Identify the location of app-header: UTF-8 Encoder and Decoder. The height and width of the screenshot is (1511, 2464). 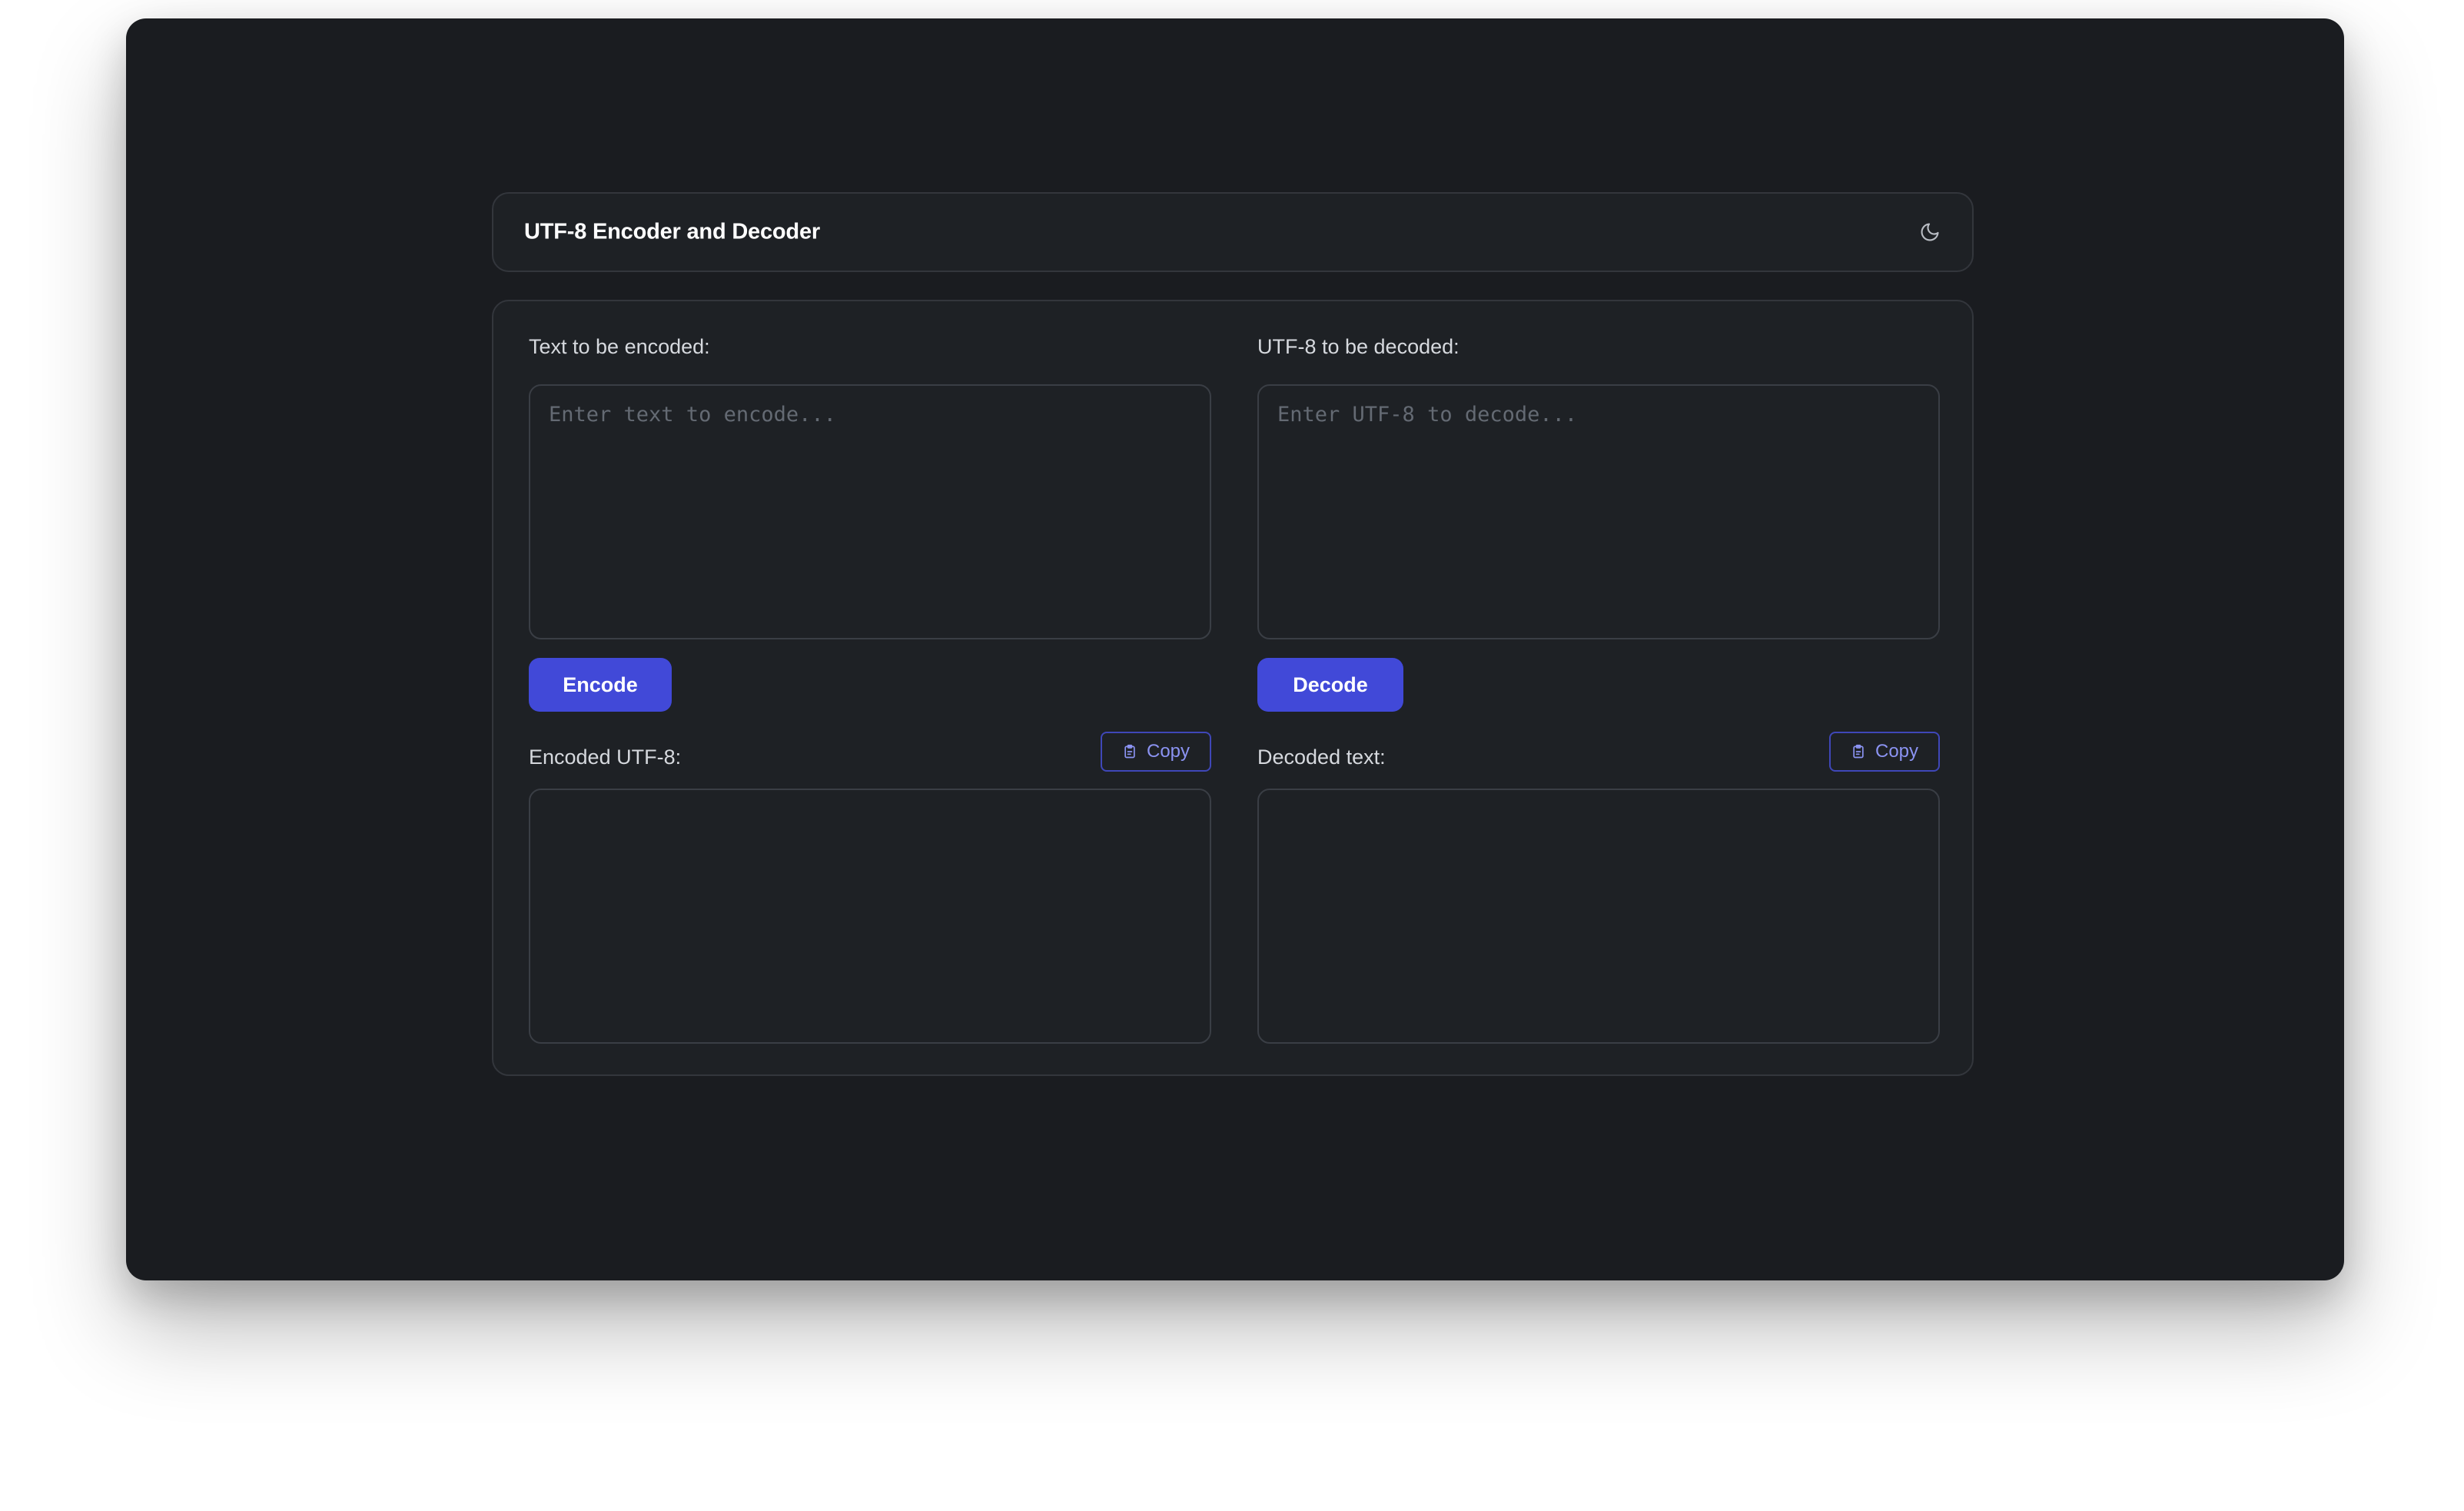
(1233, 232).